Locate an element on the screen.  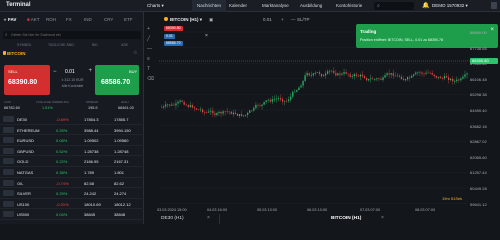
bell-icon: 🔔 is located at coordinates (425, 5).